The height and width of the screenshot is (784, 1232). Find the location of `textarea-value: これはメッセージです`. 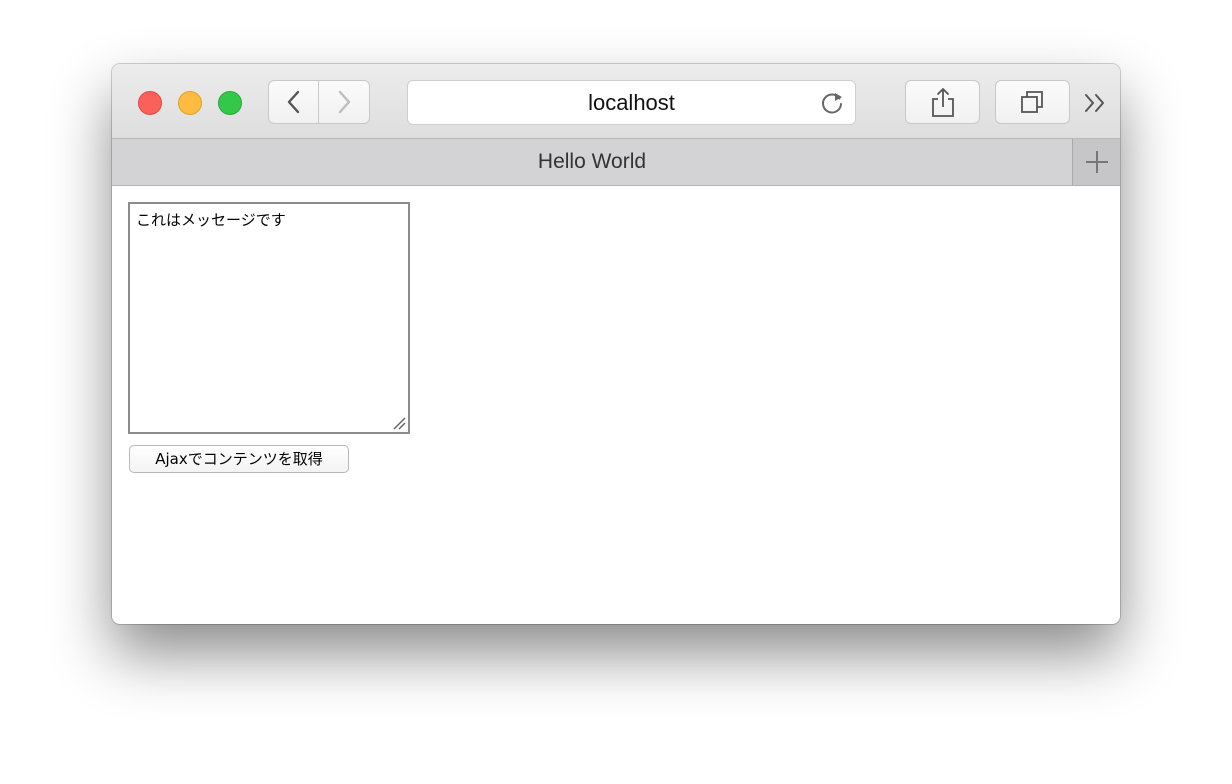

textarea-value: これはメッセージです is located at coordinates (211, 220).